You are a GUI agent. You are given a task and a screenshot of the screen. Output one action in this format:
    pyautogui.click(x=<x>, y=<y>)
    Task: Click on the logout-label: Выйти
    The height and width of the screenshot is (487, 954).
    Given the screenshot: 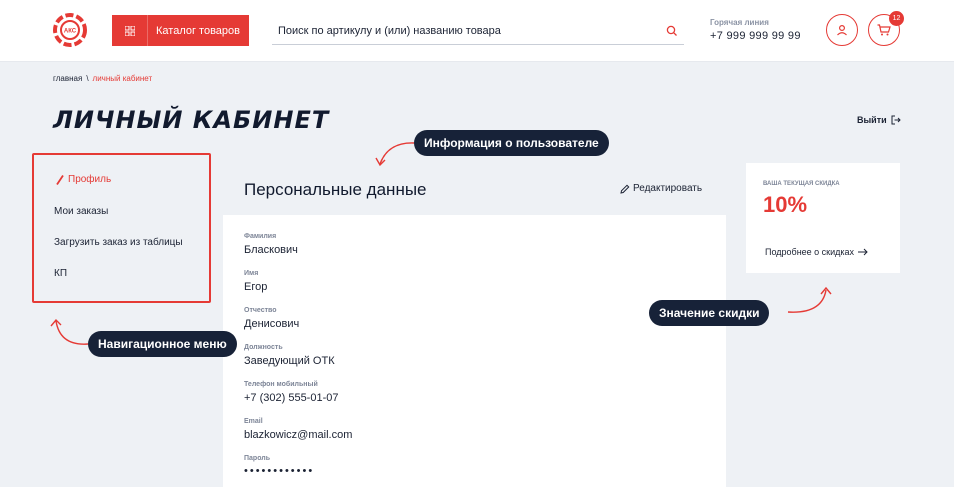 What is the action you would take?
    pyautogui.click(x=872, y=120)
    